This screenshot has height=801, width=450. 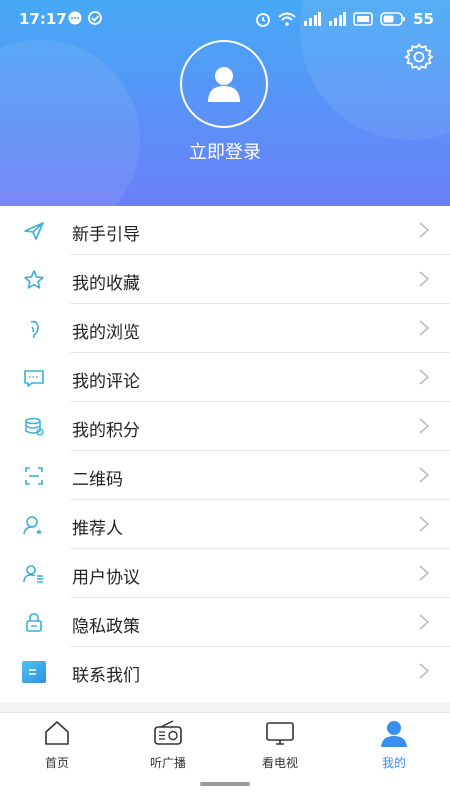 What do you see at coordinates (75, 18) in the screenshot?
I see `message-icon` at bounding box center [75, 18].